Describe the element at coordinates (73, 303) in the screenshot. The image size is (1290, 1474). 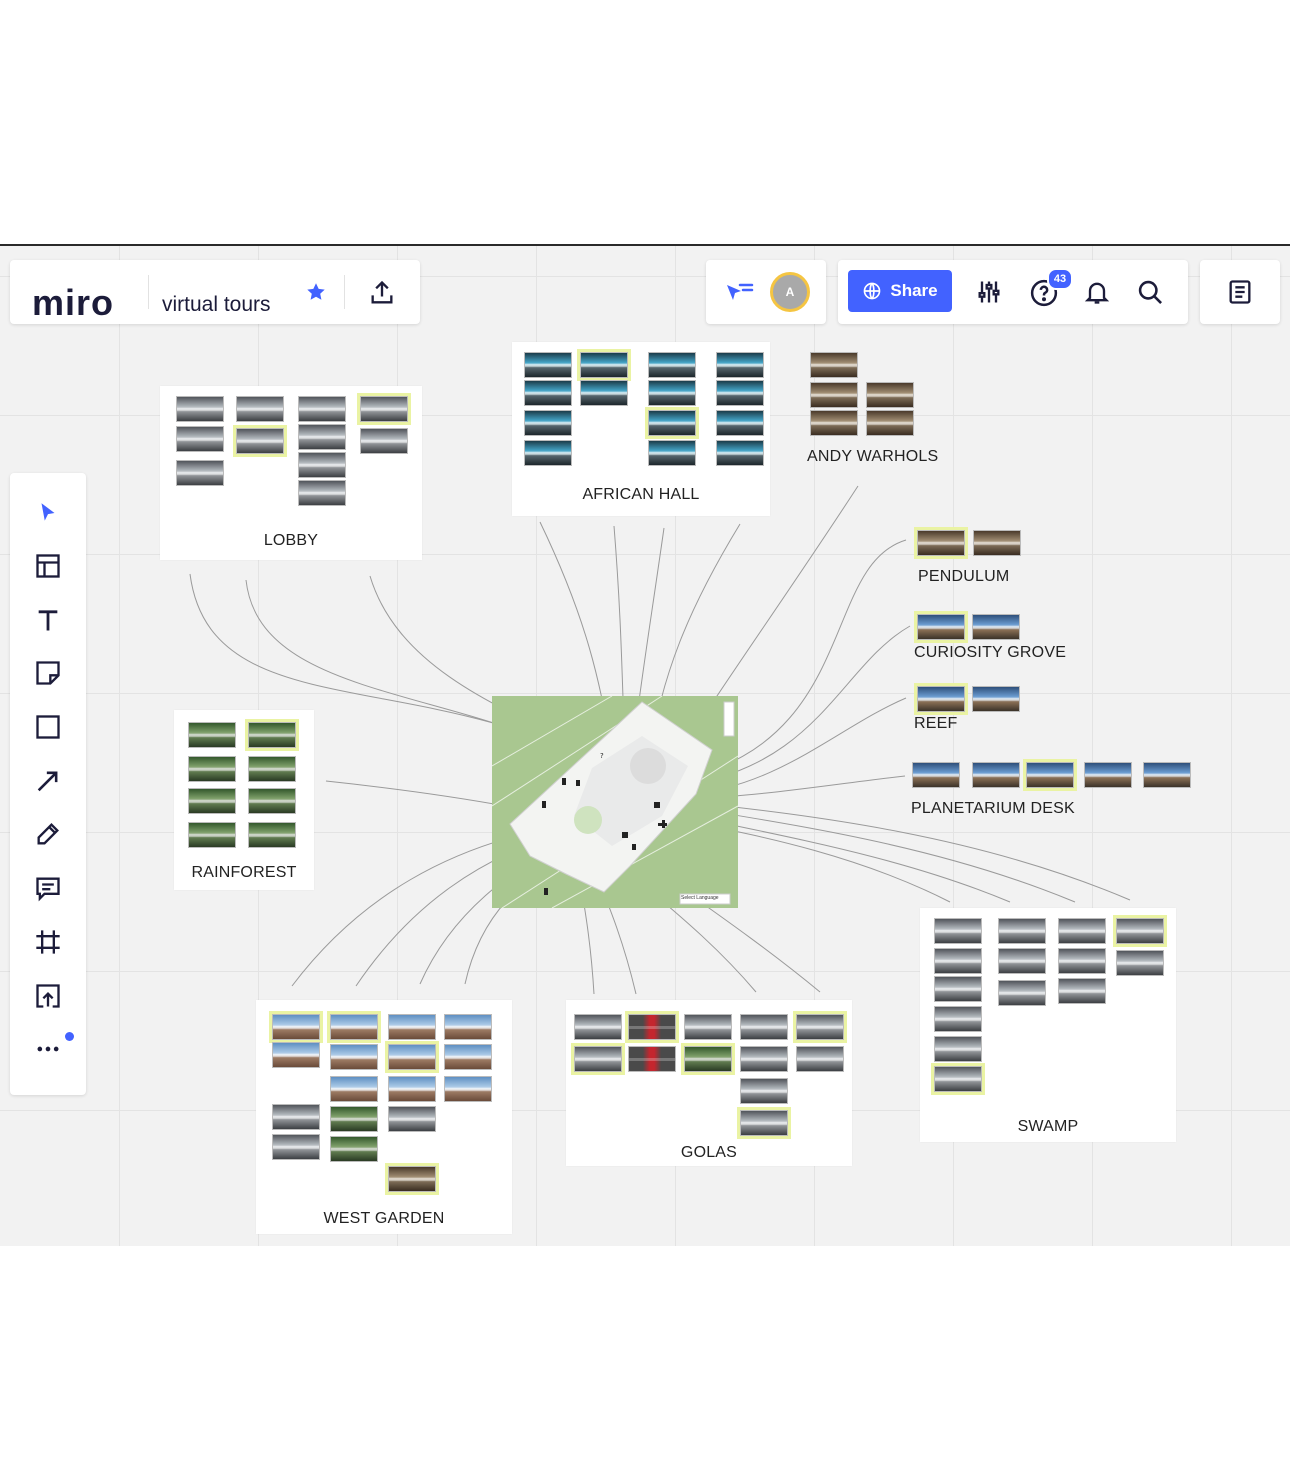
I see `miro-logo: miro` at that location.